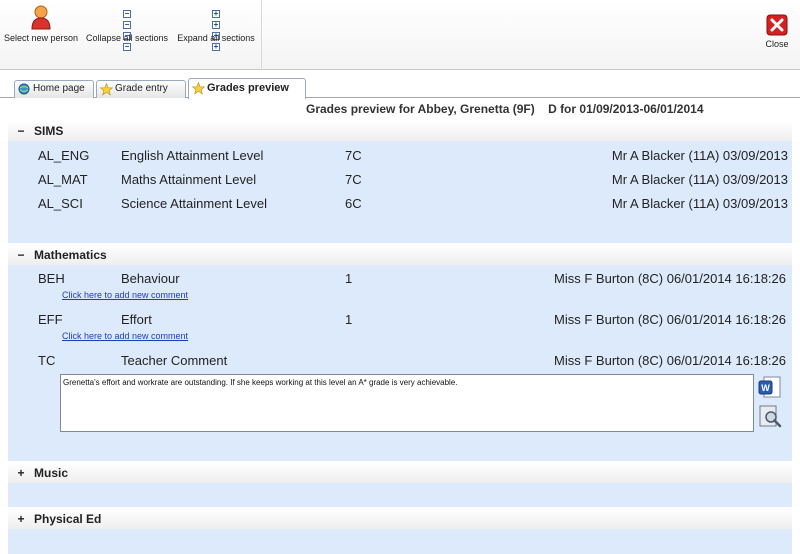  Describe the element at coordinates (70, 255) in the screenshot. I see `section-title-mathematics: Mathematics` at that location.